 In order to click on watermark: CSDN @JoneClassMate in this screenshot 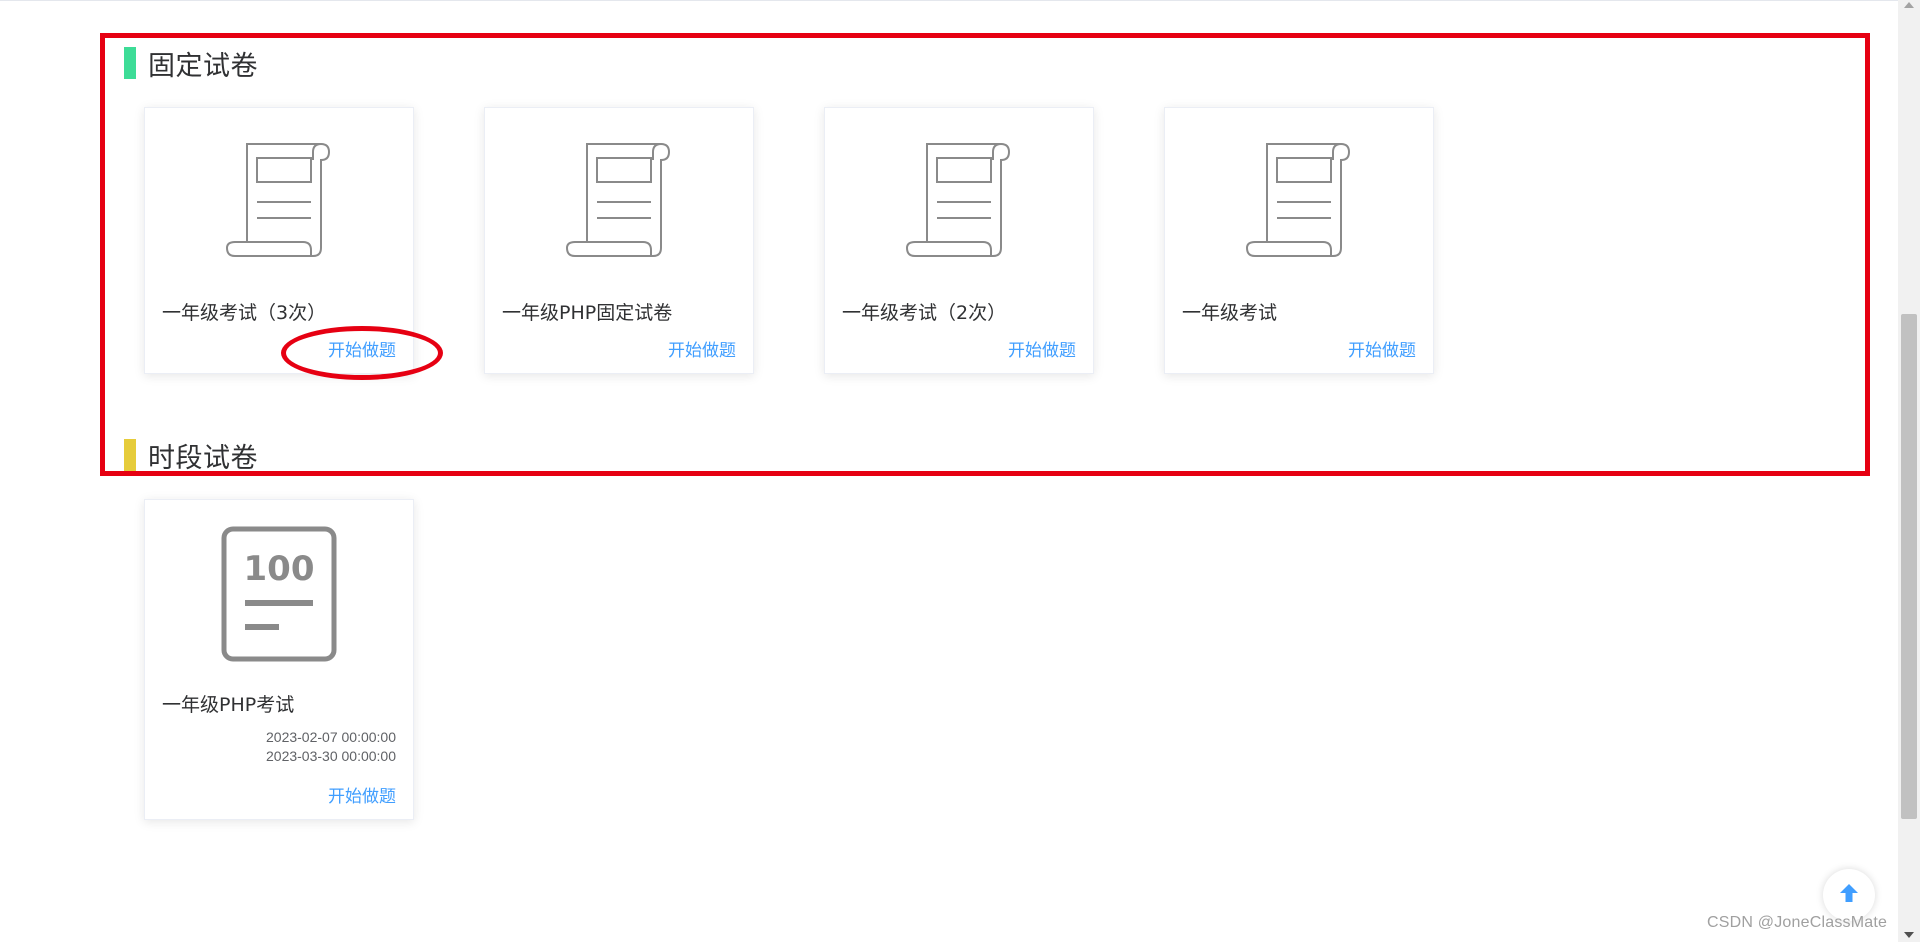, I will do `click(1797, 922)`.